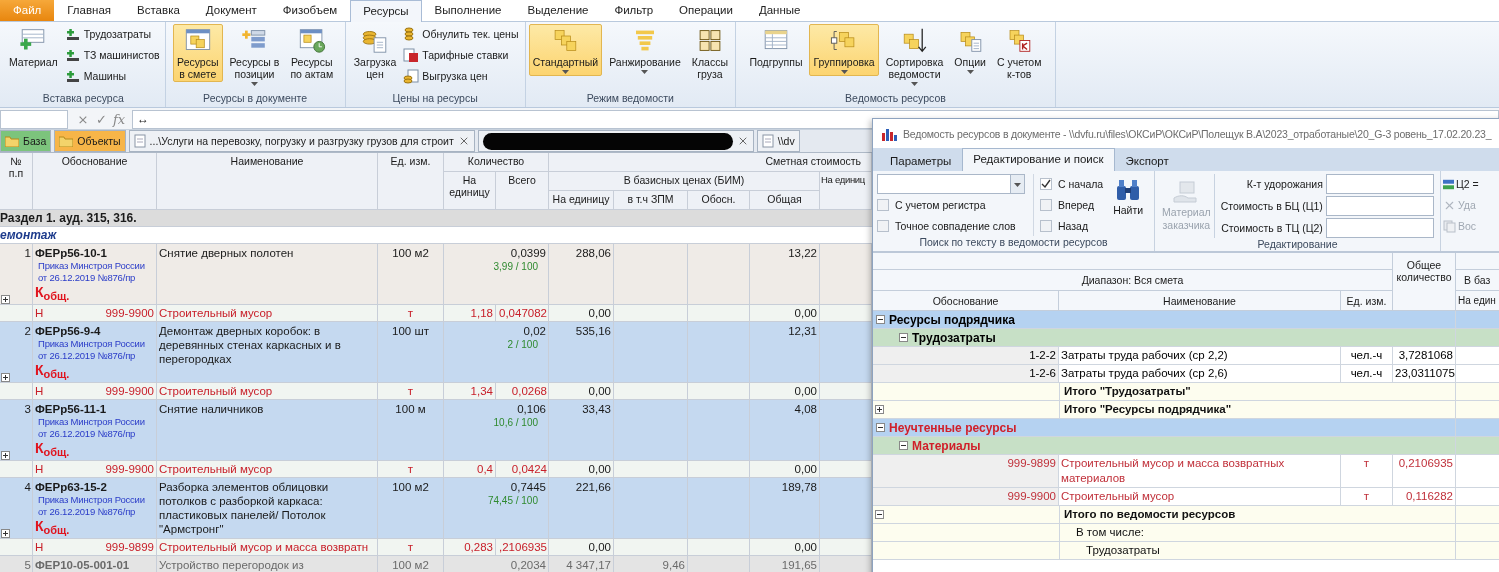 Image resolution: width=1499 pixels, height=572 pixels. I want to click on resource-row: Н 999-9899 Строительный мусор и масса возвратн т 0,283 ,2106935 0,00 0,00, so click(436, 547).